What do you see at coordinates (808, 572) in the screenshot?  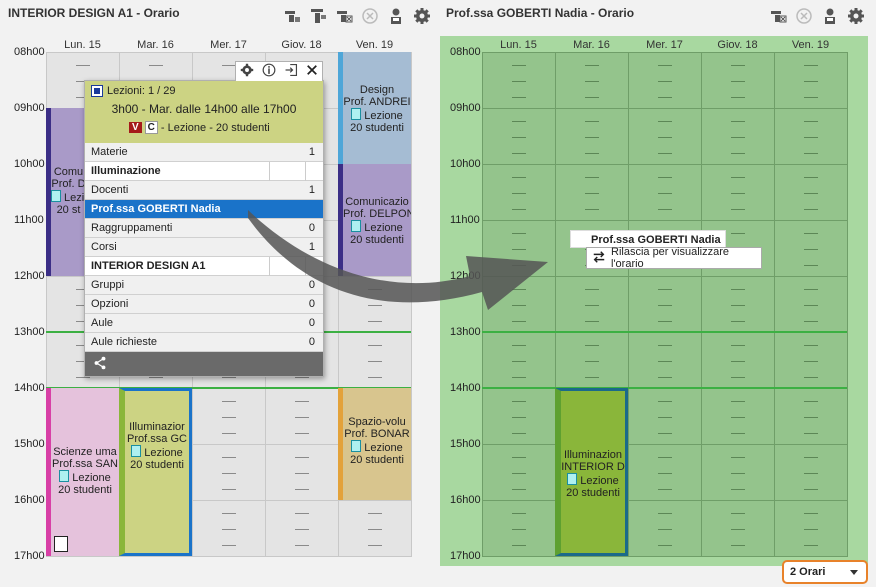 I see `orari-select-value: 2 Orari` at bounding box center [808, 572].